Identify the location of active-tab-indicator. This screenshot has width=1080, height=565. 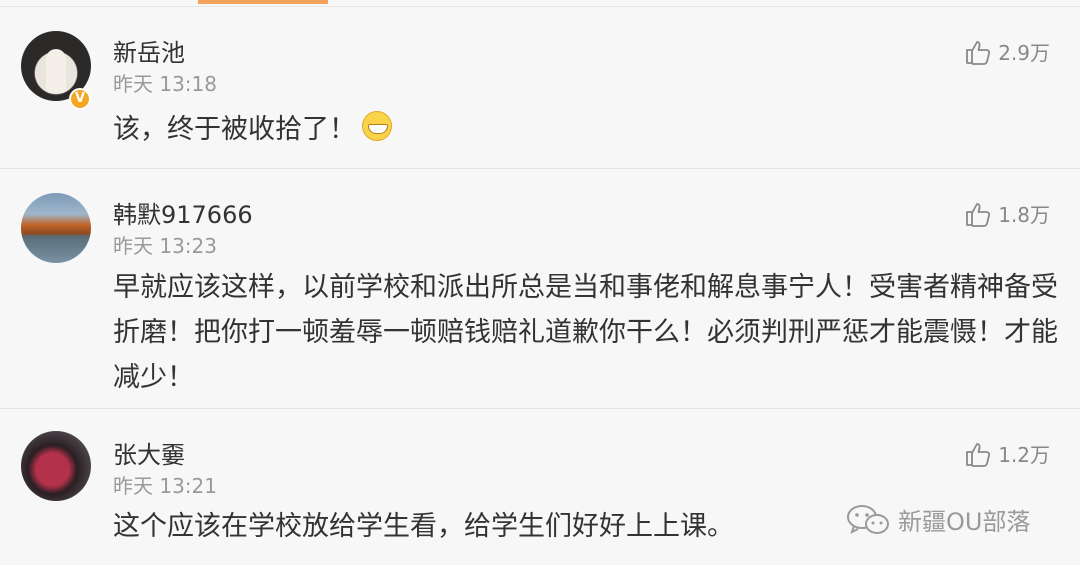
(263, 2).